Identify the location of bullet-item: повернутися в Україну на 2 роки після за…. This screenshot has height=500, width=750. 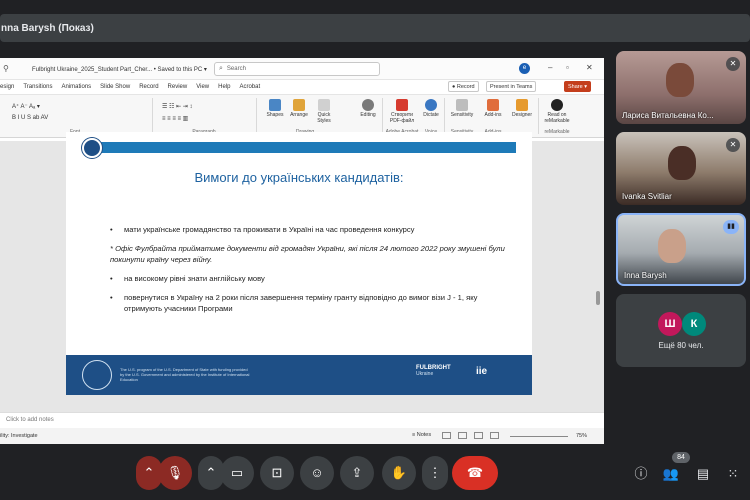
(310, 303).